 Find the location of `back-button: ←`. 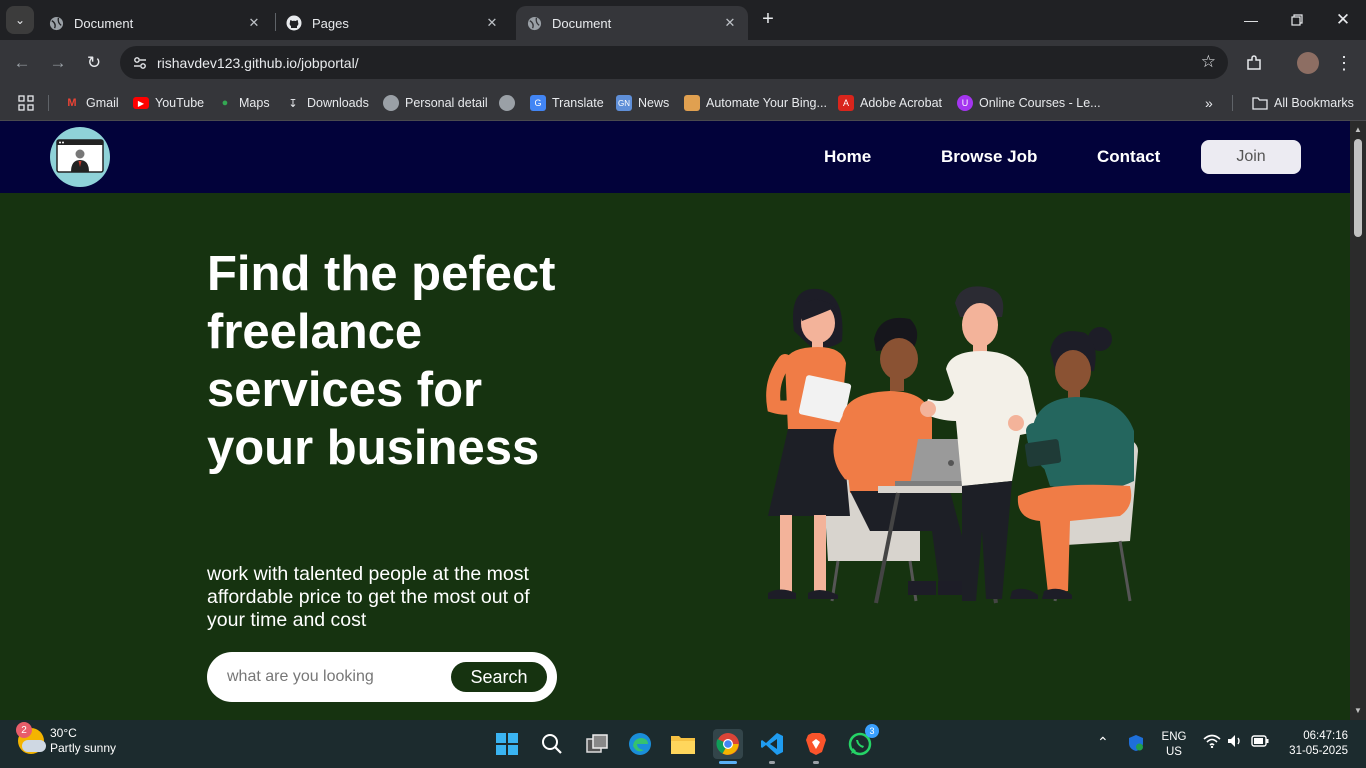

back-button: ← is located at coordinates (22, 63).